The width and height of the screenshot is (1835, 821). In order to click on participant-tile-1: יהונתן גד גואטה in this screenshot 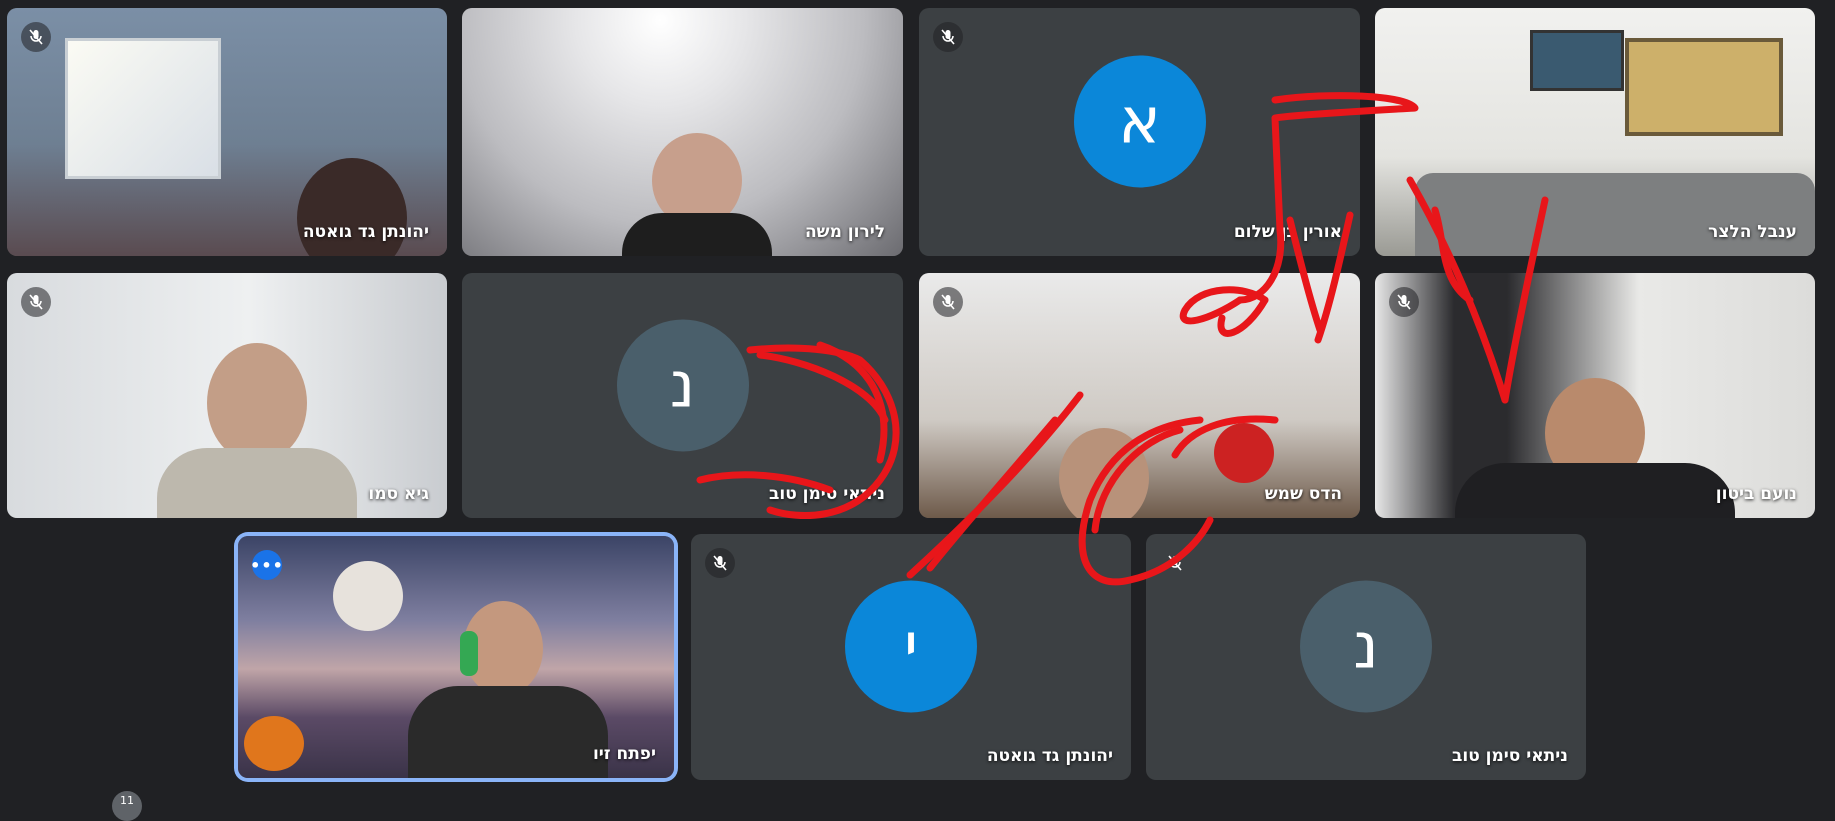, I will do `click(227, 132)`.